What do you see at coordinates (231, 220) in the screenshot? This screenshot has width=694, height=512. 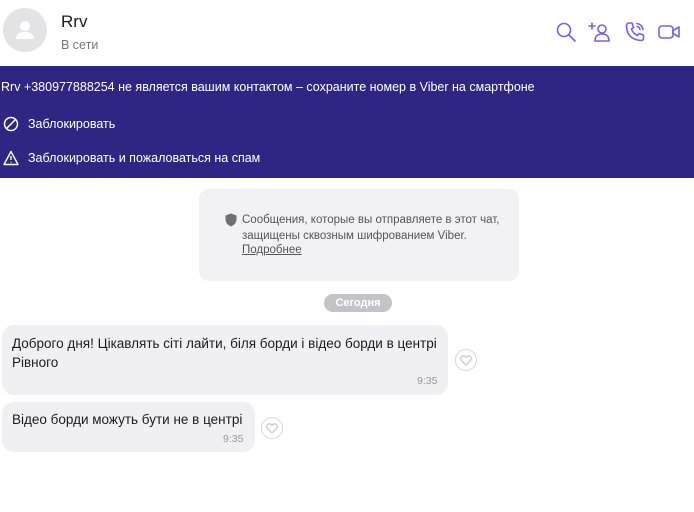 I see `shield-icon` at bounding box center [231, 220].